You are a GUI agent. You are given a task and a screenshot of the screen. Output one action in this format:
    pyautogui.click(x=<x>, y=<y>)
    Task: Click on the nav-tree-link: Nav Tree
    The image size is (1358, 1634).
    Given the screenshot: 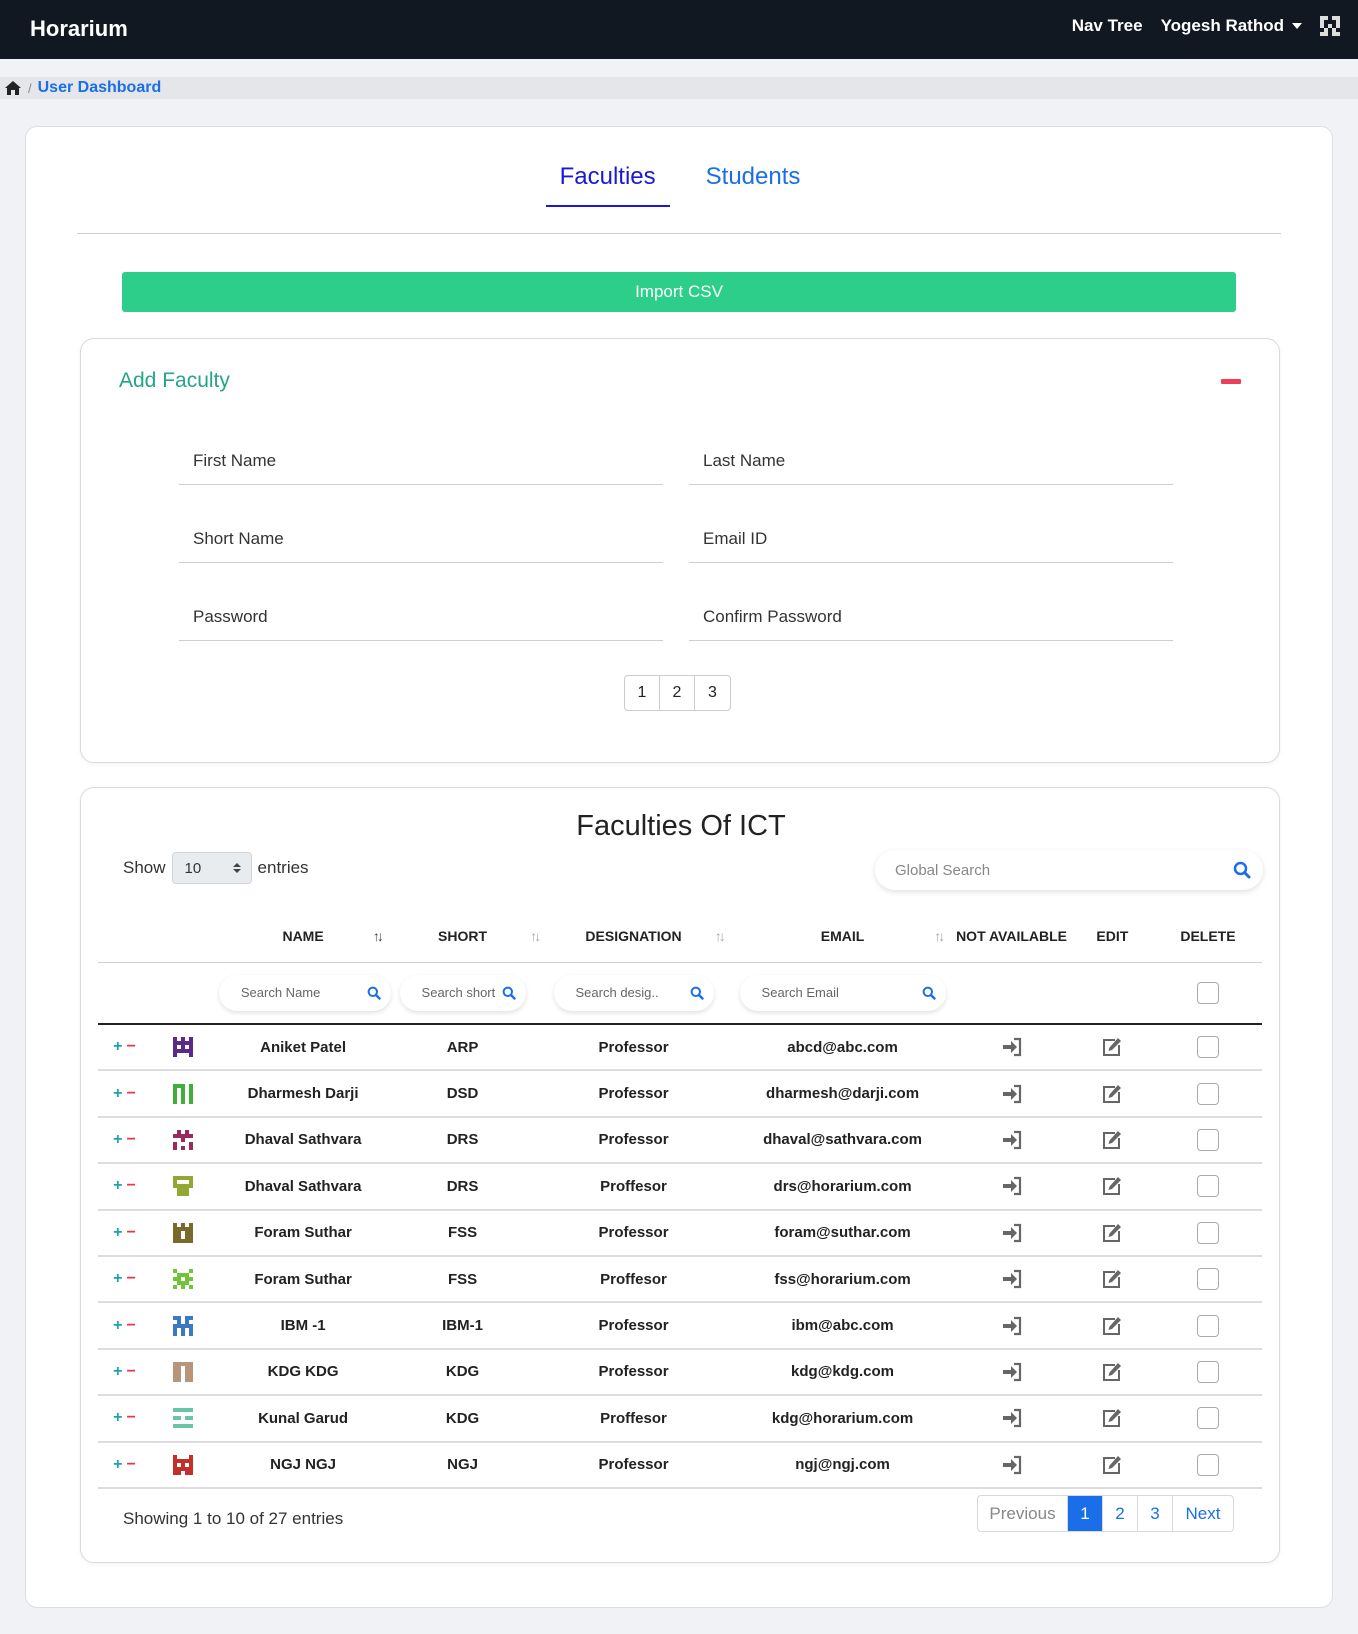 What is the action you would take?
    pyautogui.click(x=1107, y=26)
    